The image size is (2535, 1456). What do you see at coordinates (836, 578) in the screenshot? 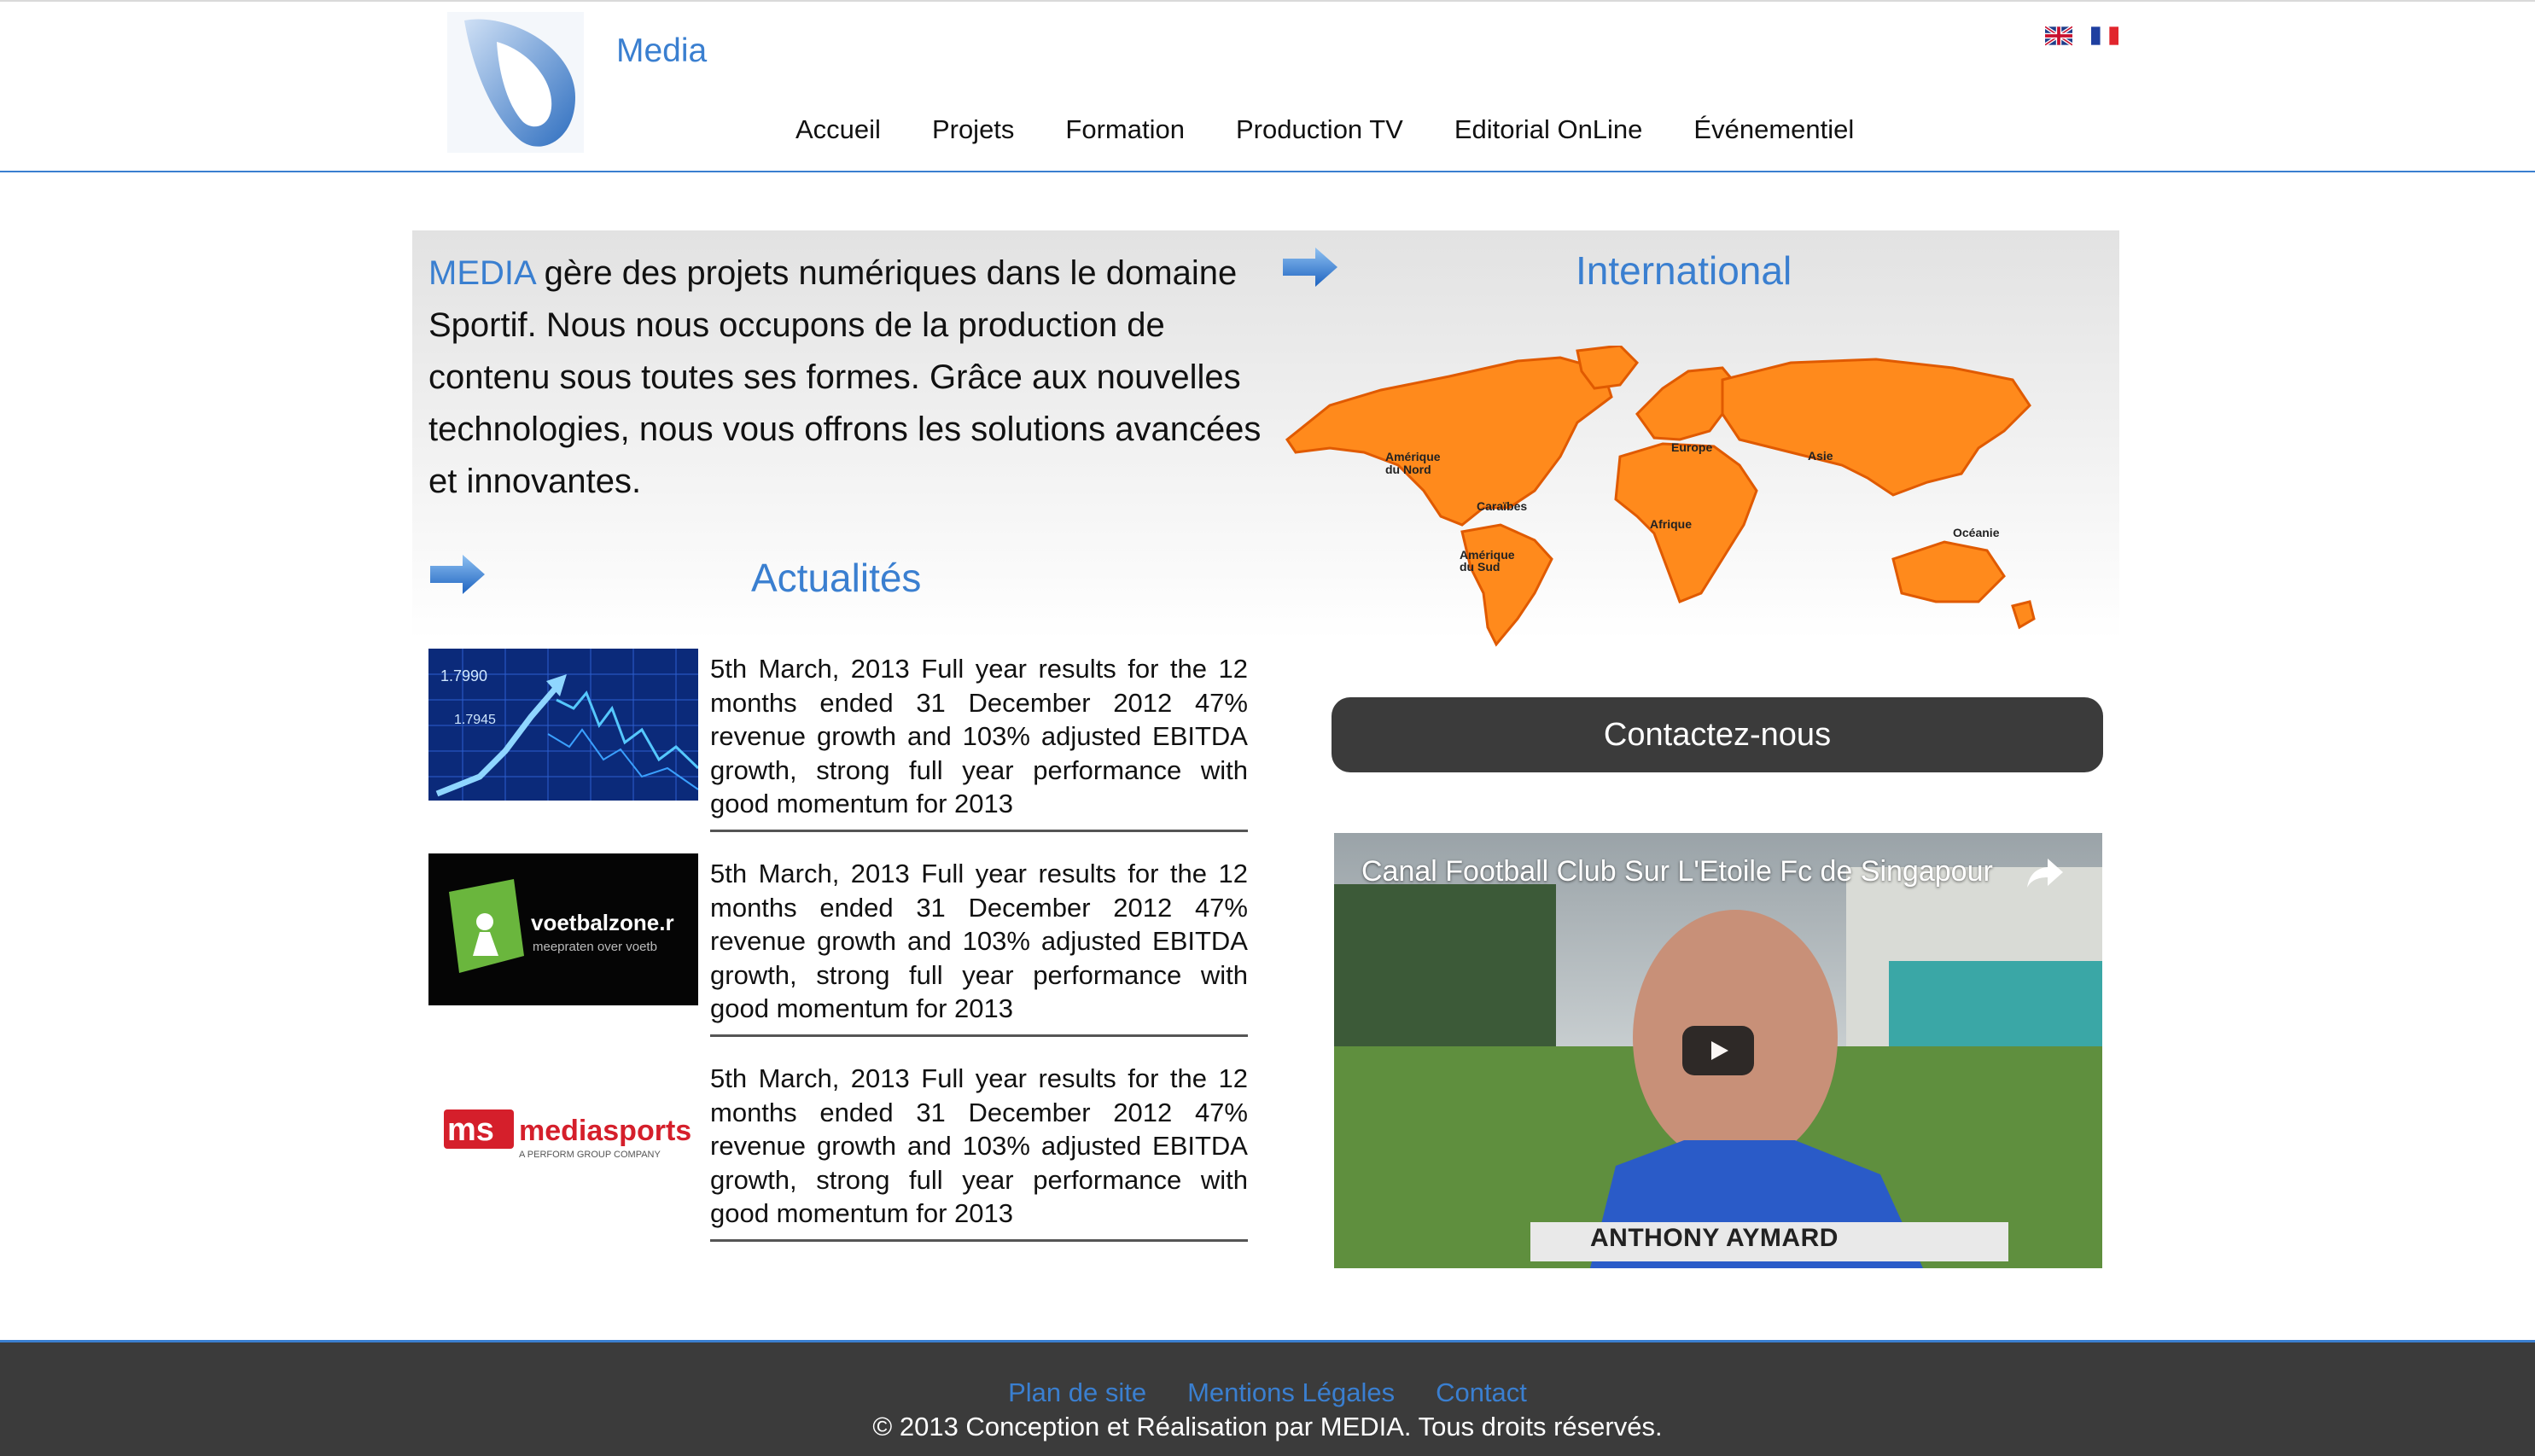
I see `news-heading: Actualités` at bounding box center [836, 578].